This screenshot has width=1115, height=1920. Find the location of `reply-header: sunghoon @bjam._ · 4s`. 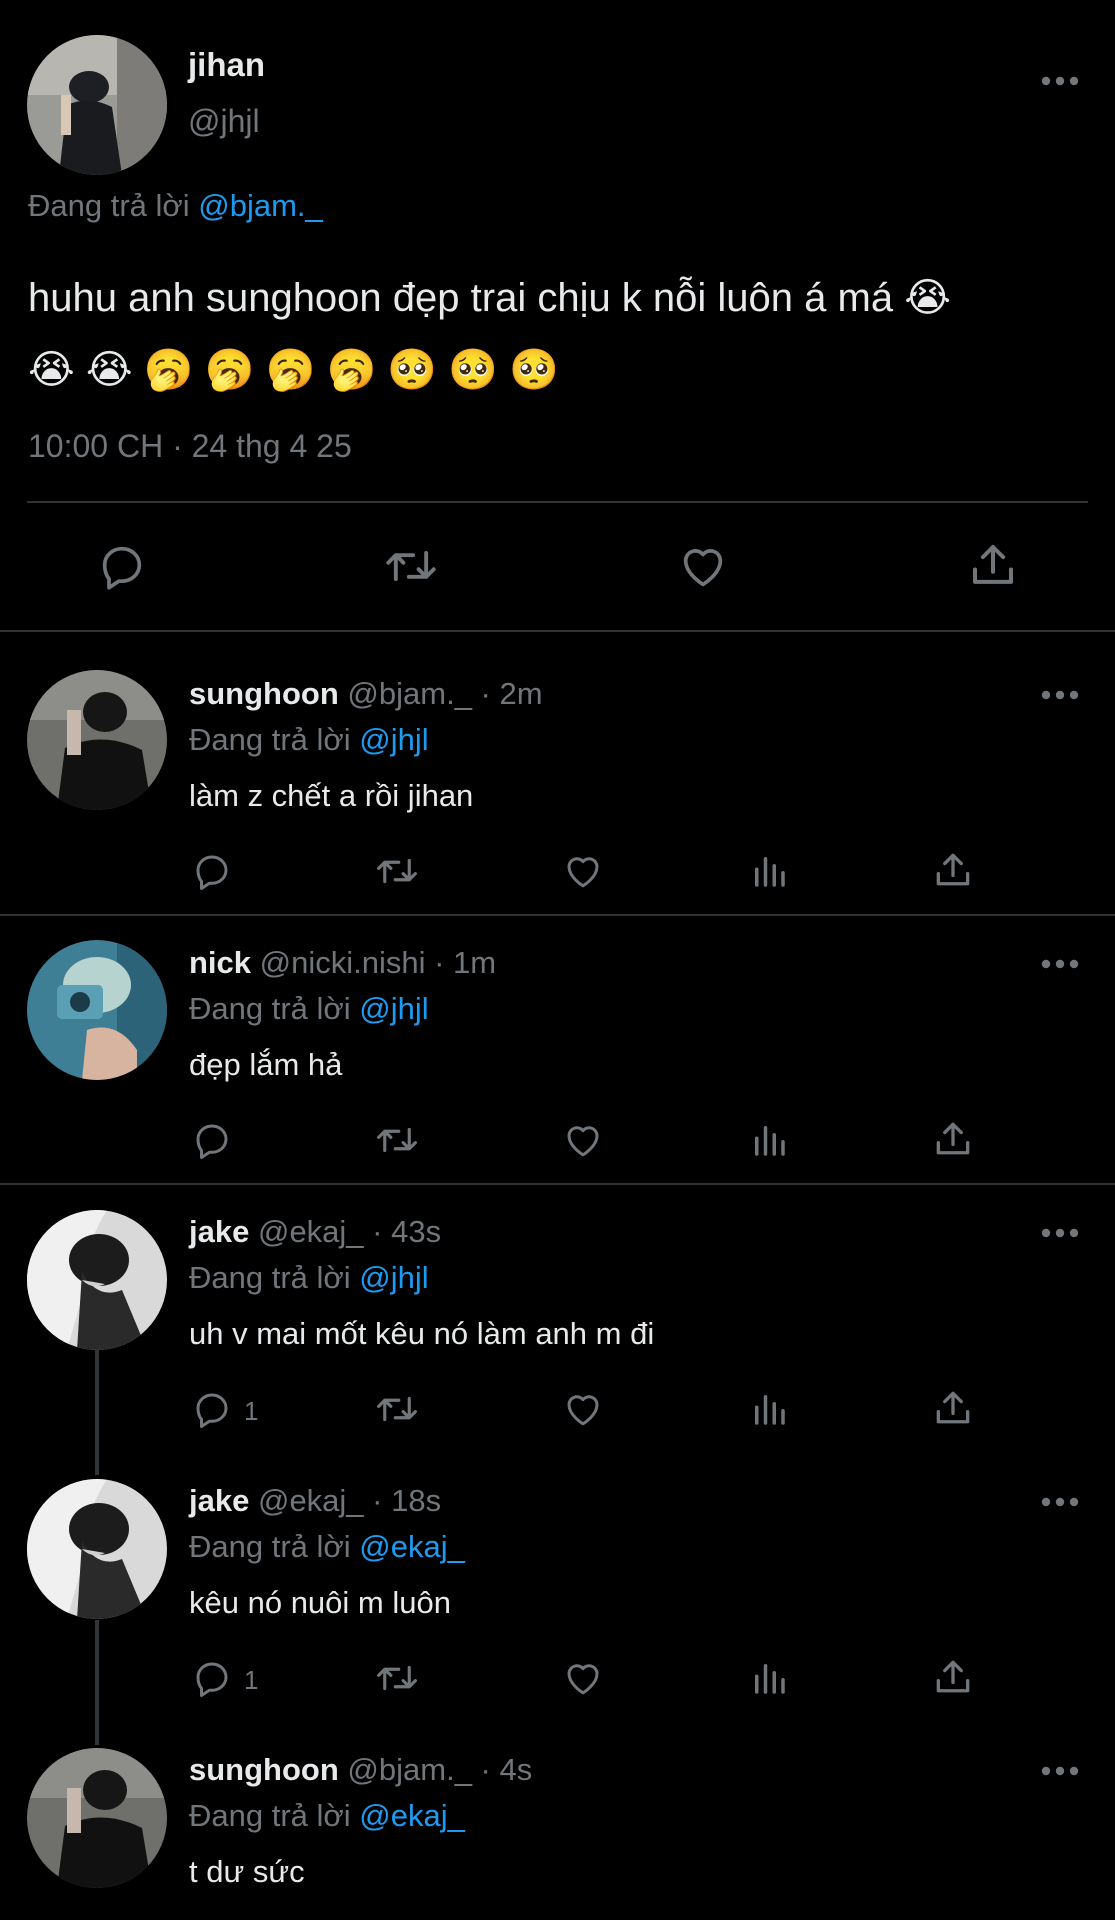

reply-header: sunghoon @bjam._ · 4s is located at coordinates (360, 1770).